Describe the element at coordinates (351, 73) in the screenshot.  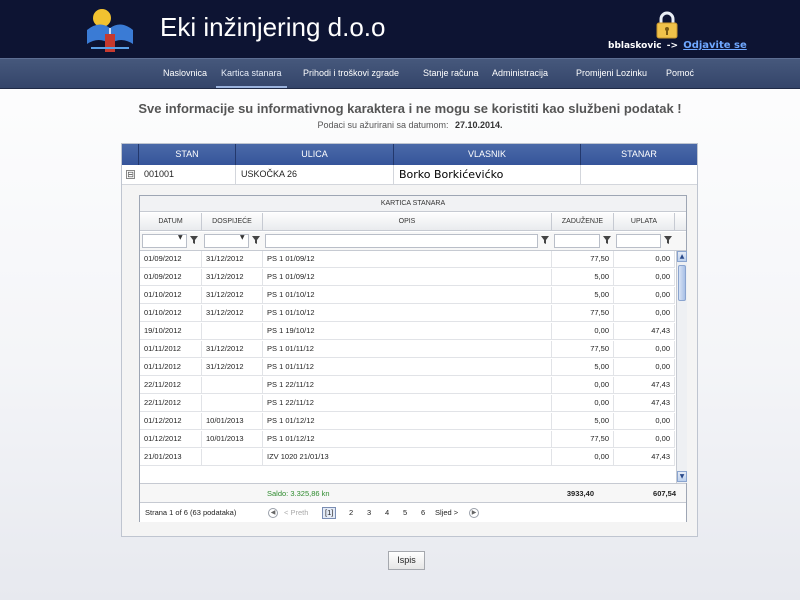
I see `nav-item-prihodi-troskovi: Prihodi i troškovi zgrade` at that location.